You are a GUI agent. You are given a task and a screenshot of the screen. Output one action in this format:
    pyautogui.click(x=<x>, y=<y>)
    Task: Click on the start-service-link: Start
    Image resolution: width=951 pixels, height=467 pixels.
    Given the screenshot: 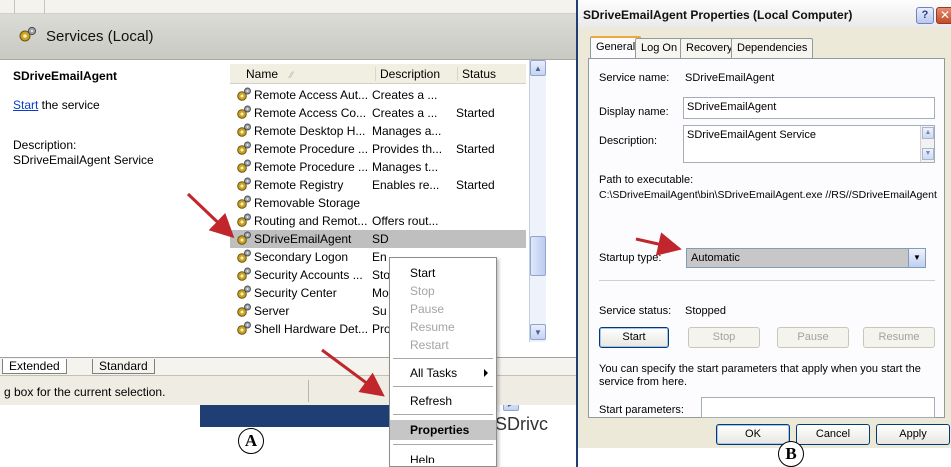 What is the action you would take?
    pyautogui.click(x=25, y=105)
    